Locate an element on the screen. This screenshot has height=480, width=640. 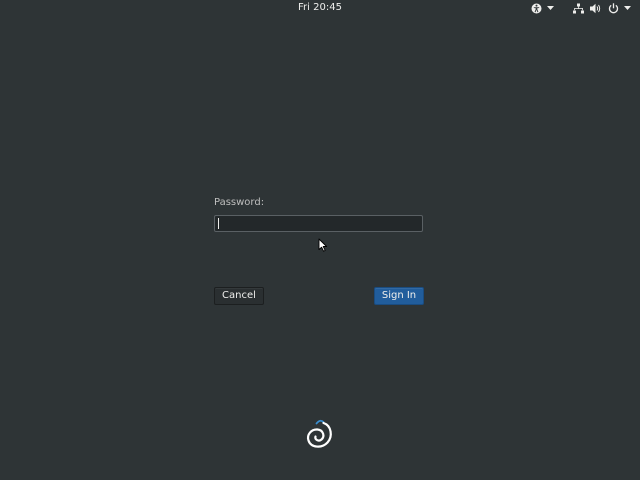
password-field is located at coordinates (318, 223).